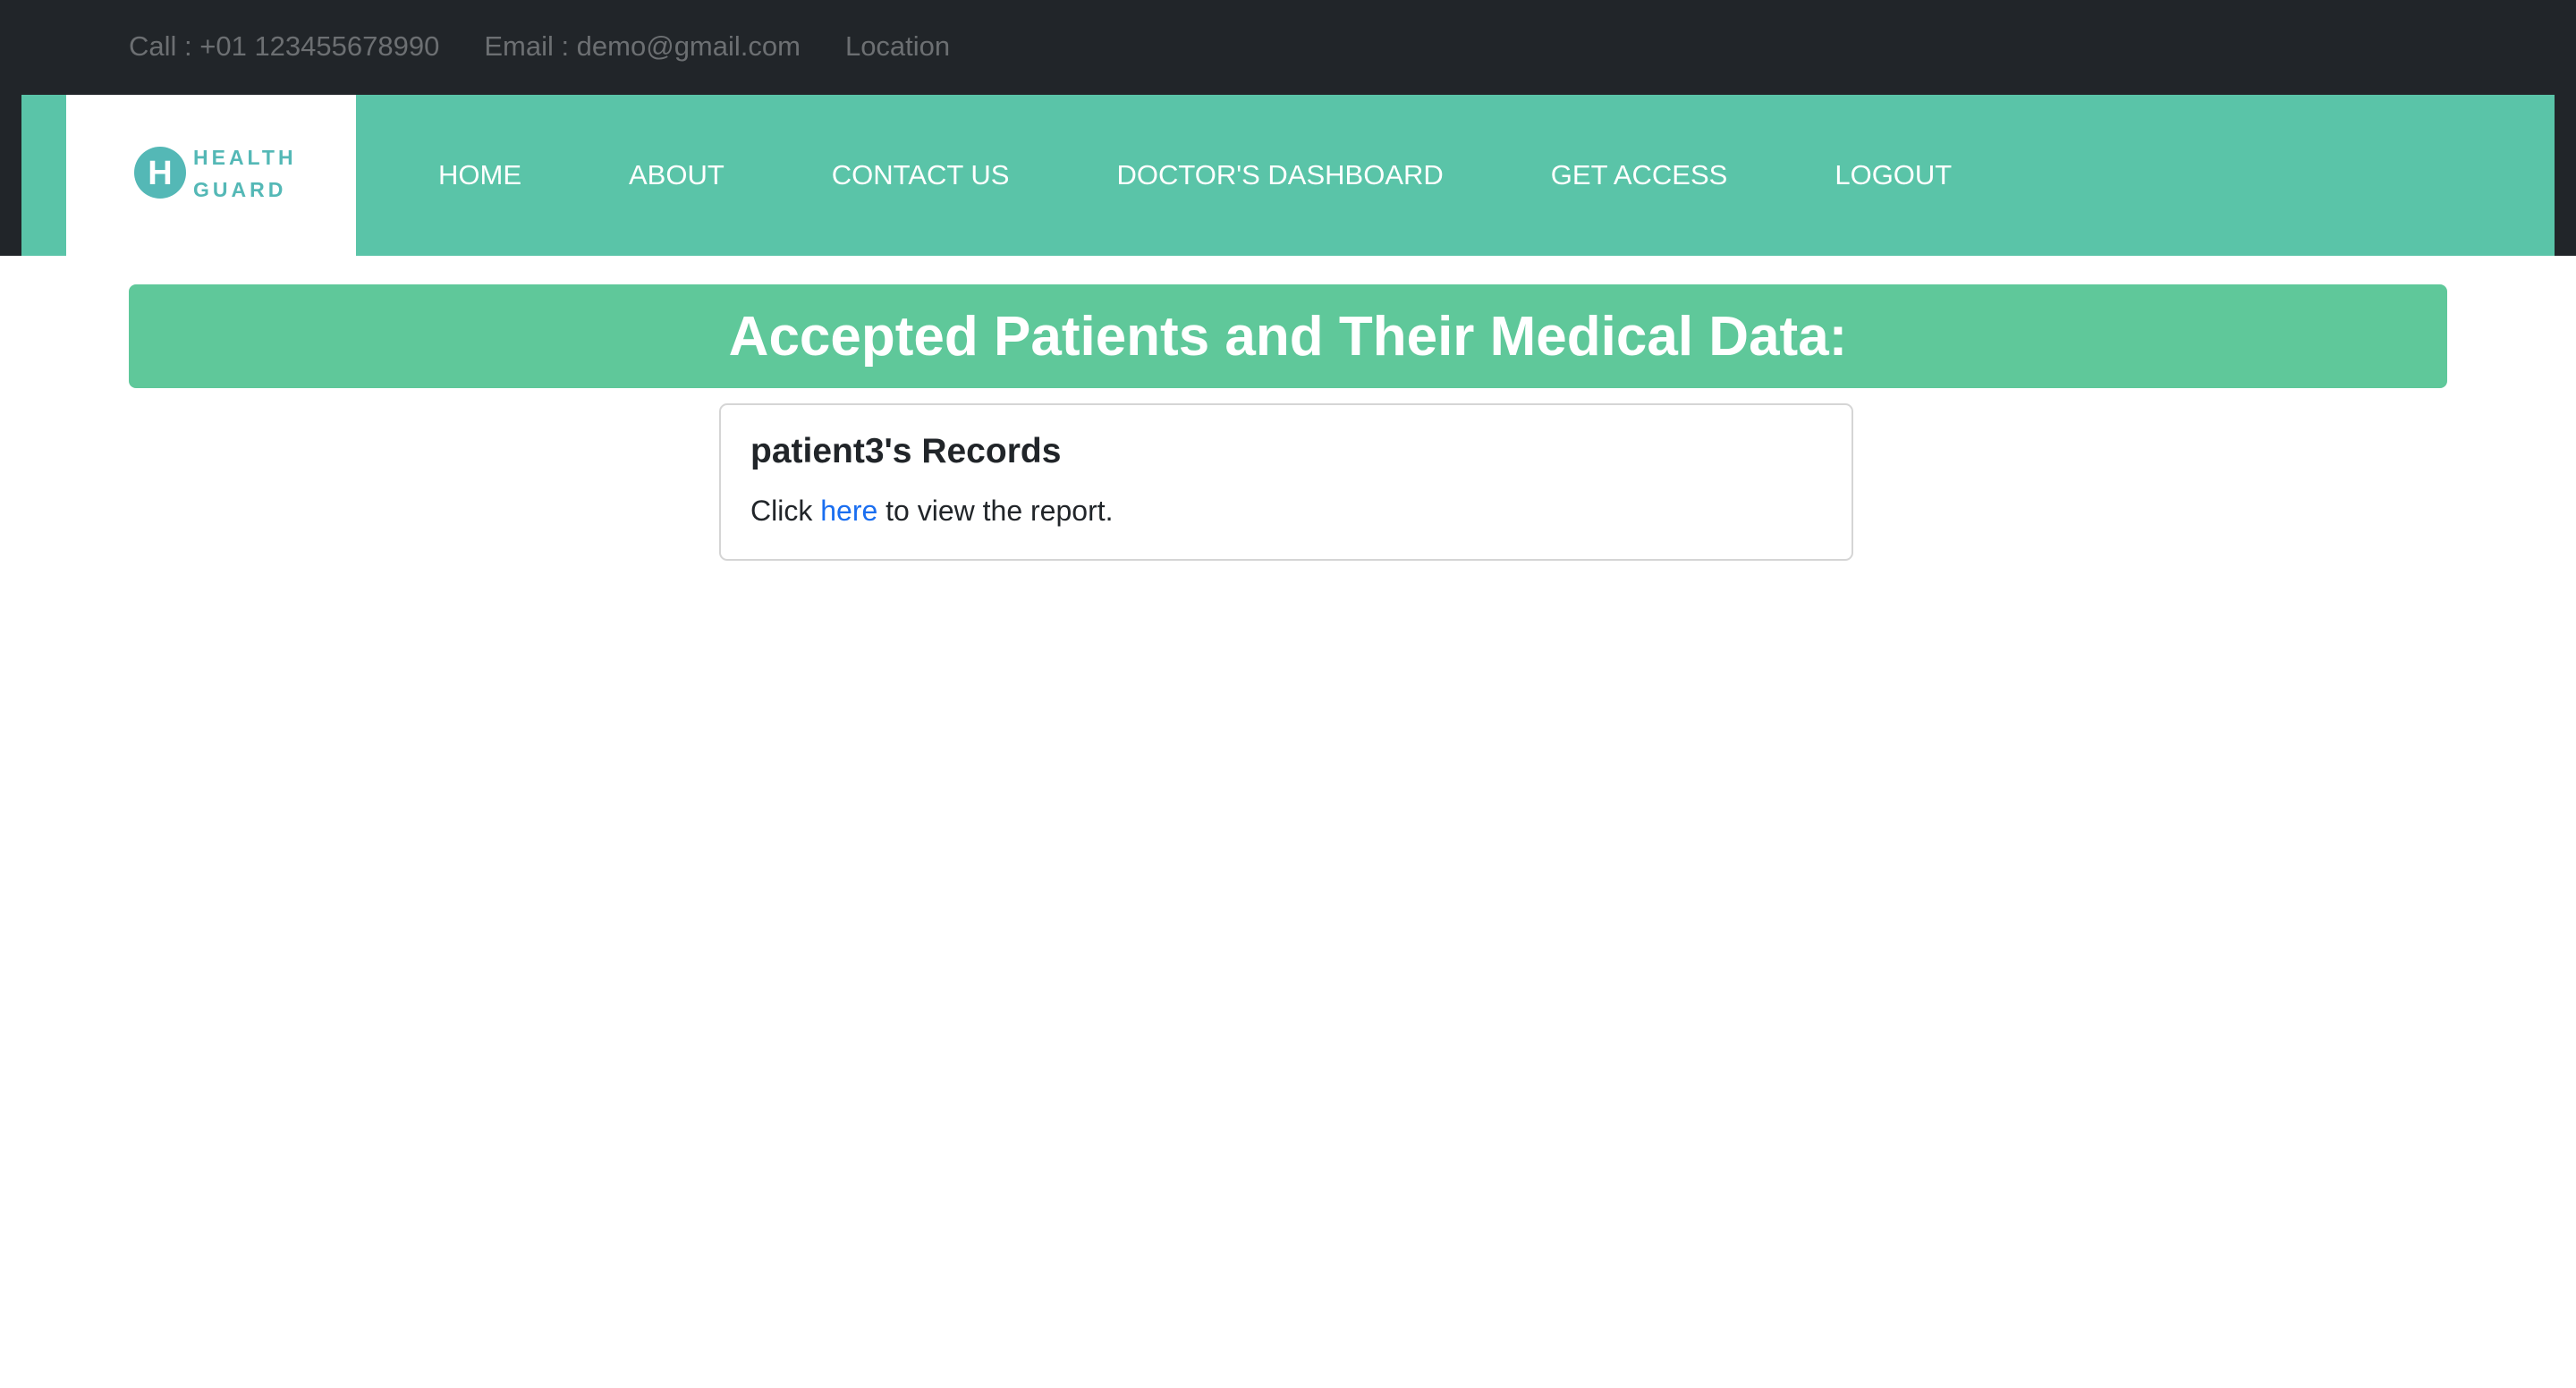 This screenshot has width=2576, height=1388. I want to click on location-link: Location, so click(897, 47).